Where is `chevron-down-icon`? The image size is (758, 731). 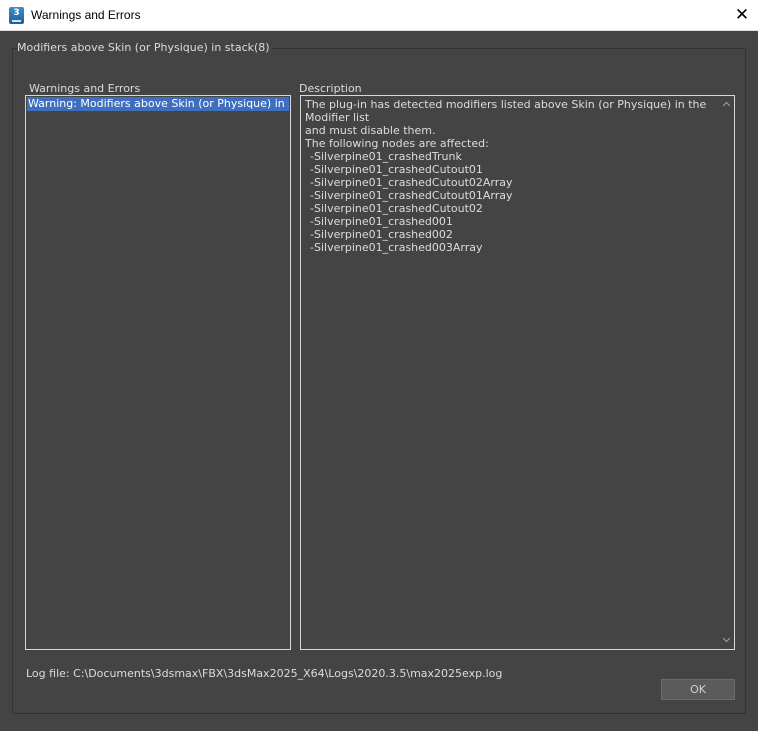 chevron-down-icon is located at coordinates (726, 641).